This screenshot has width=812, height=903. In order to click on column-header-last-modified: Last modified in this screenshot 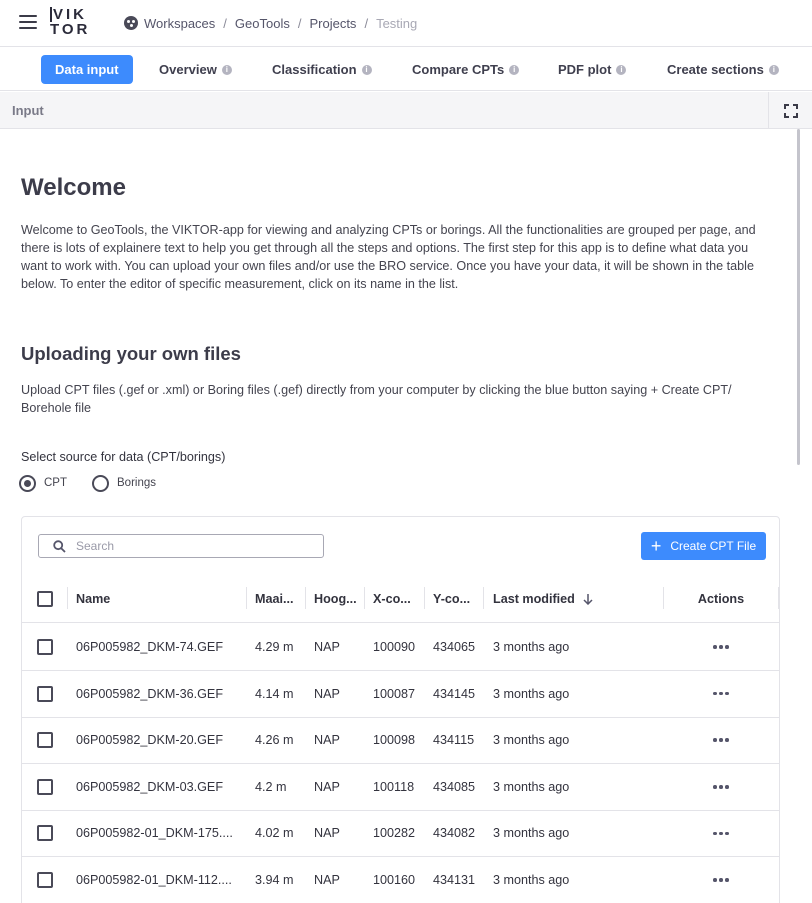, I will do `click(578, 598)`.